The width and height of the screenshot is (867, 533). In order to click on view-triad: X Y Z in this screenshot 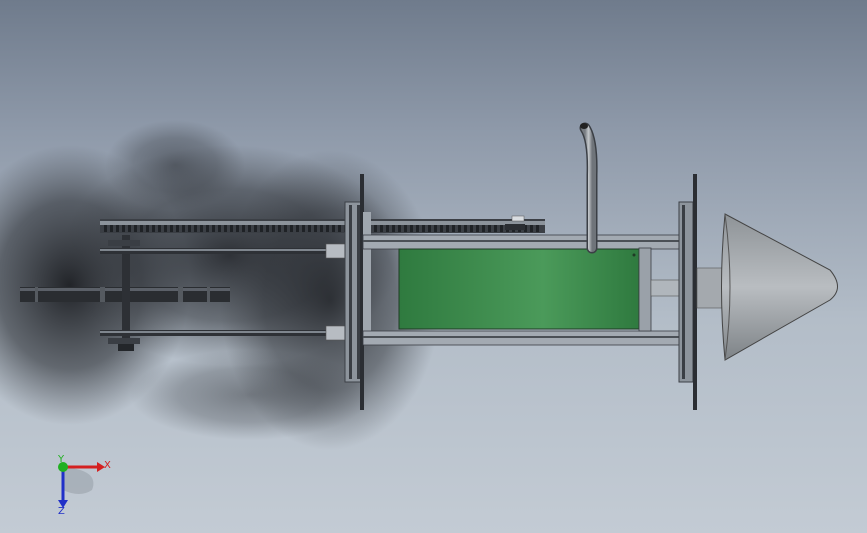, I will do `click(84, 485)`.